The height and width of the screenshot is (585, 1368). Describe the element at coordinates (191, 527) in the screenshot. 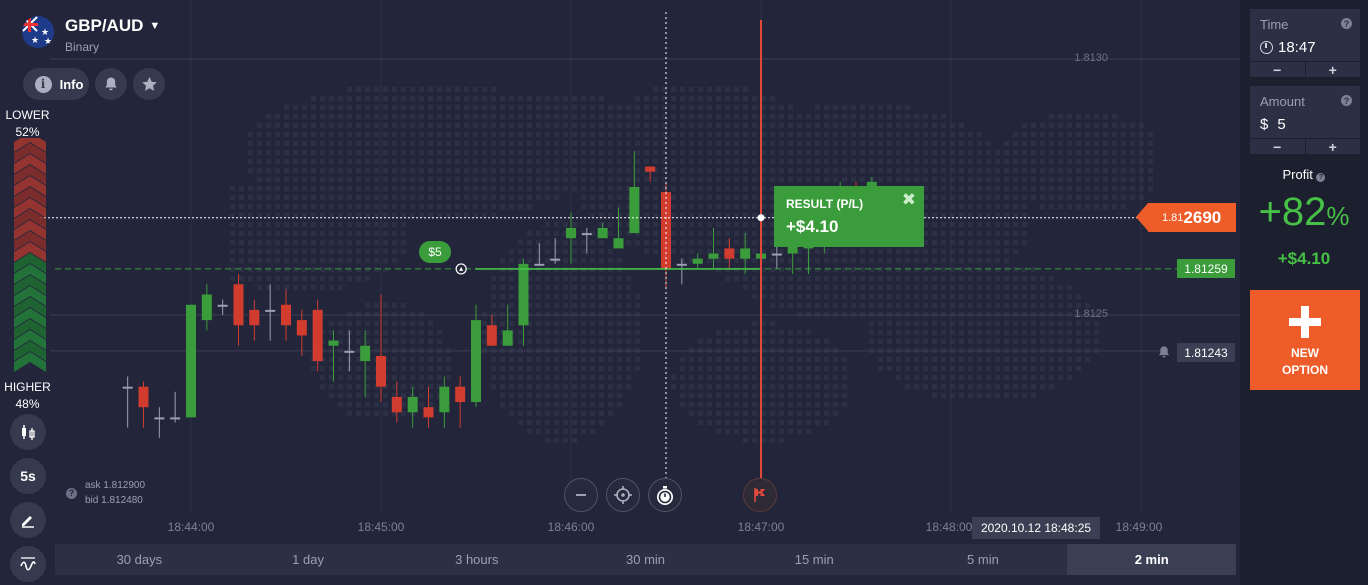

I see `time-tick: 18:44:00` at that location.